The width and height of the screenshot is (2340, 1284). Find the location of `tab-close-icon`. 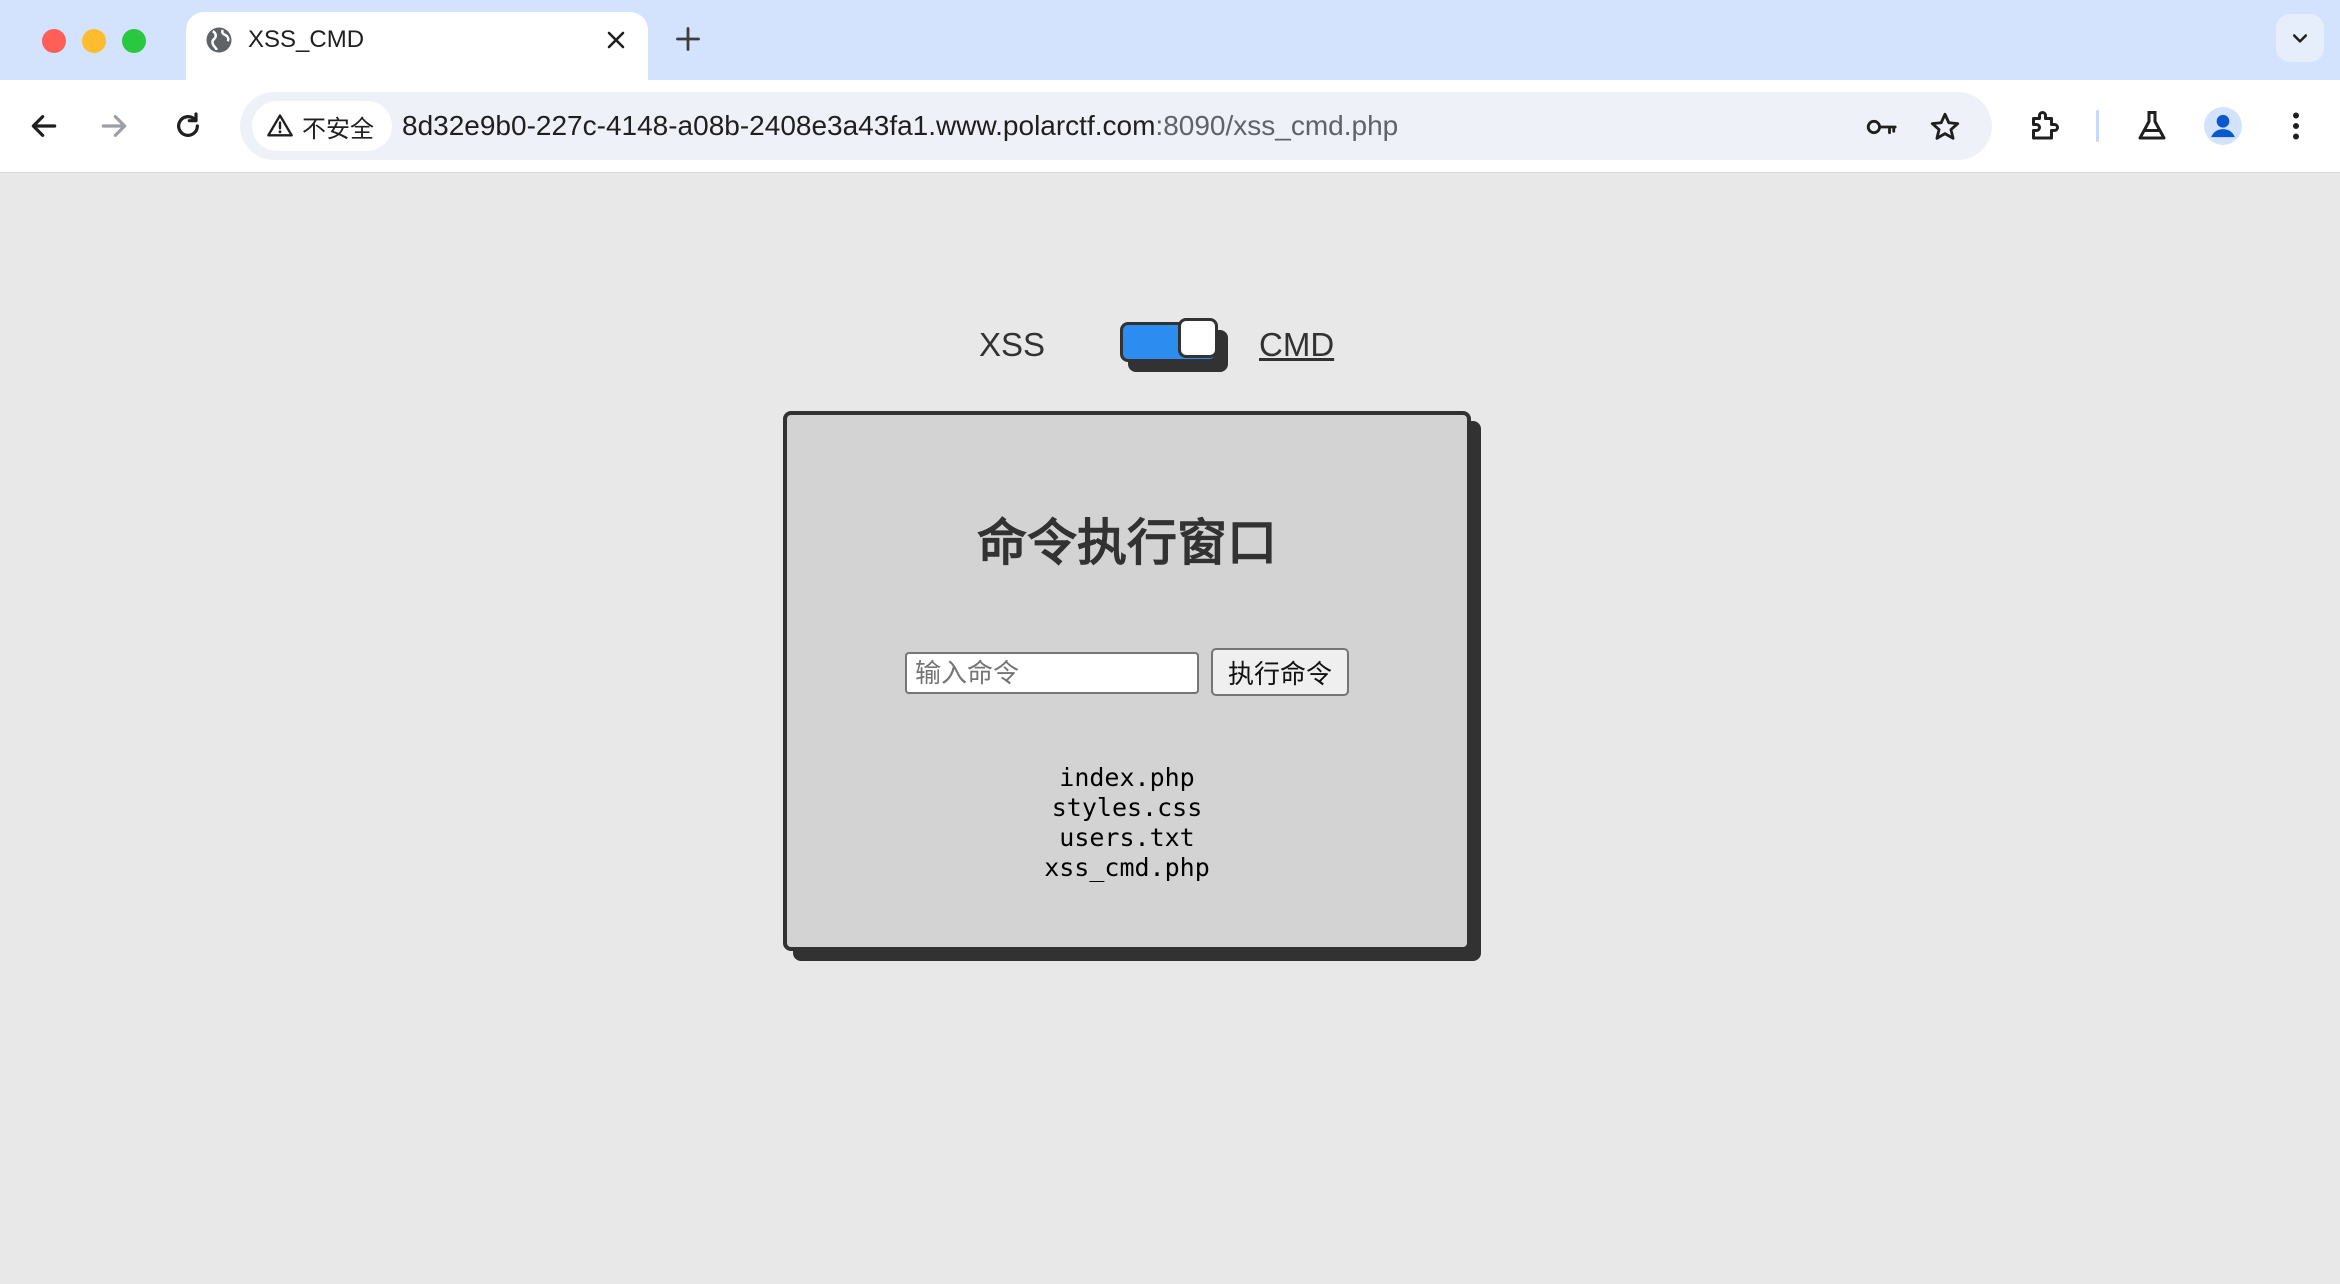

tab-close-icon is located at coordinates (616, 40).